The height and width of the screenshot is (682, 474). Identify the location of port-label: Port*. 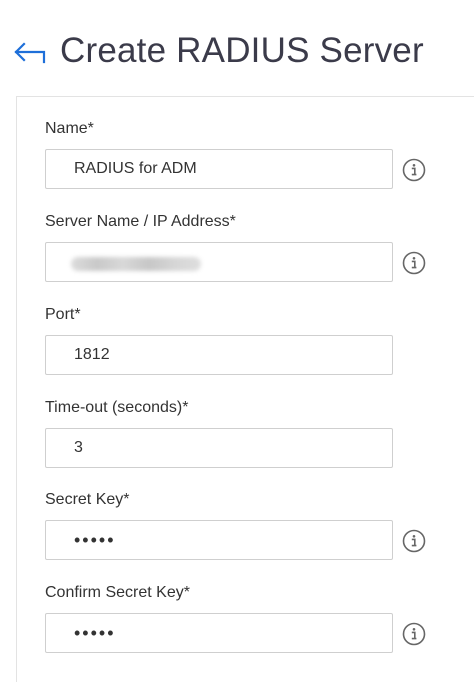
(63, 314).